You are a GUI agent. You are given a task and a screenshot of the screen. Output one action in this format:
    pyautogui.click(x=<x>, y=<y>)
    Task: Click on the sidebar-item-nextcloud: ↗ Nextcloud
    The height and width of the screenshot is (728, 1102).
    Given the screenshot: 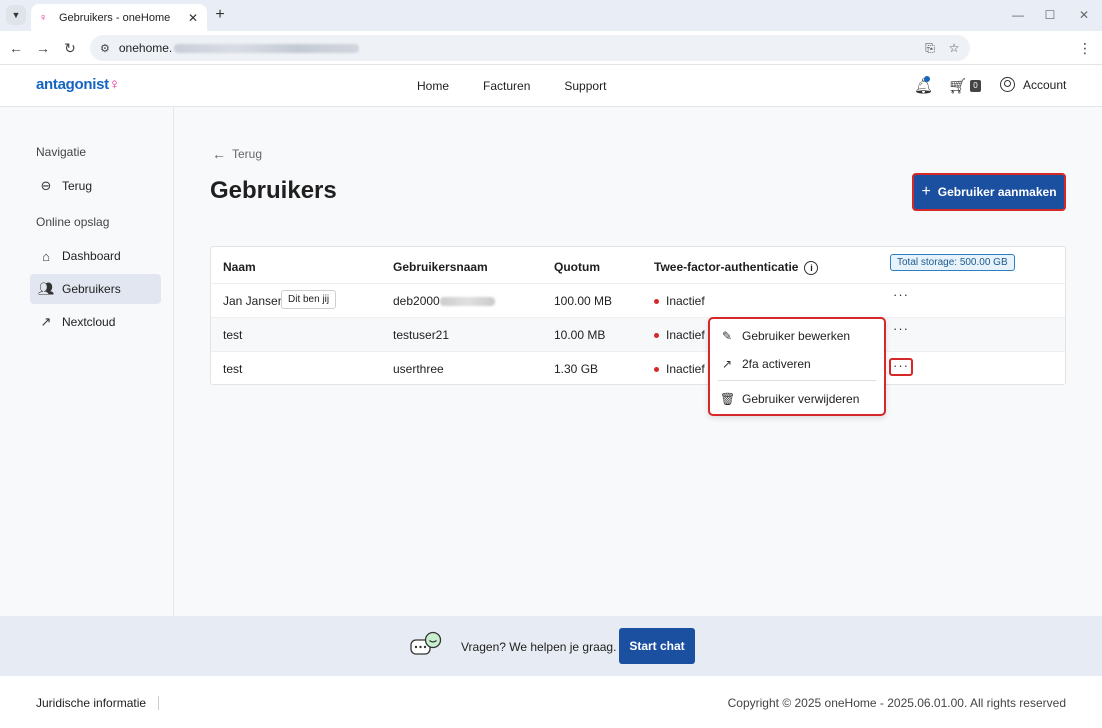 What is the action you would take?
    pyautogui.click(x=95, y=322)
    